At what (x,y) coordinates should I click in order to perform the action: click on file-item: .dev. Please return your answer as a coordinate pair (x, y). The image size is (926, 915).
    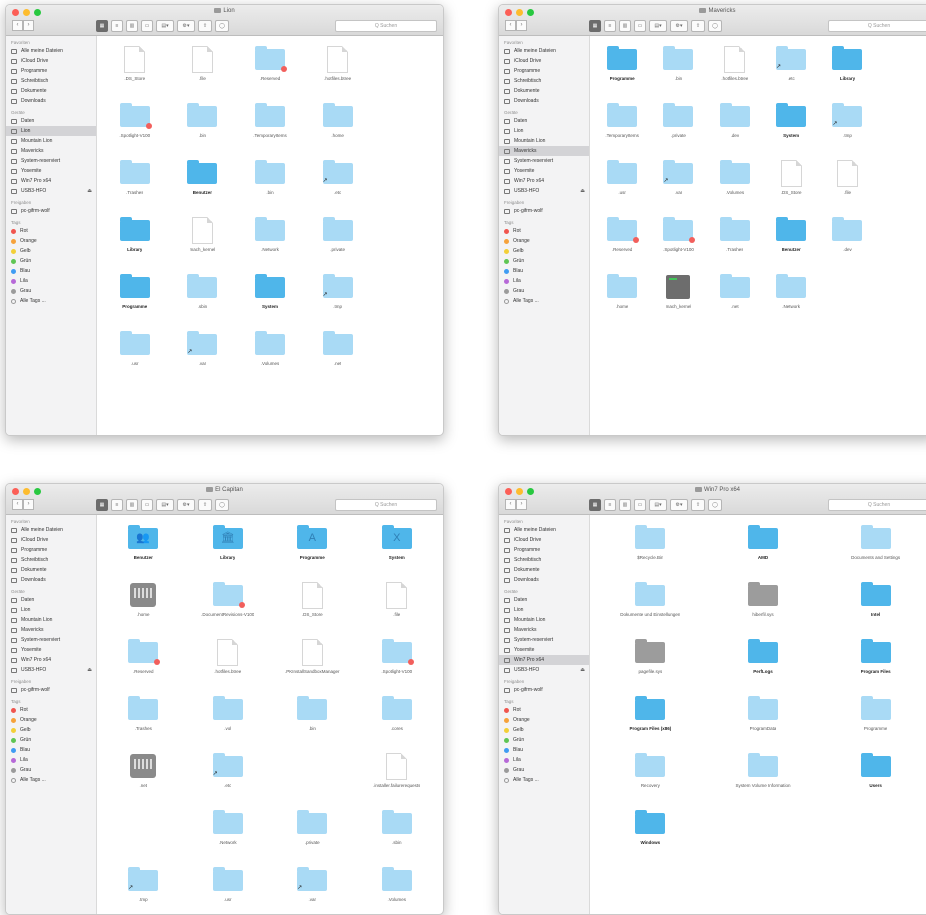
    Looking at the image, I should click on (735, 125).